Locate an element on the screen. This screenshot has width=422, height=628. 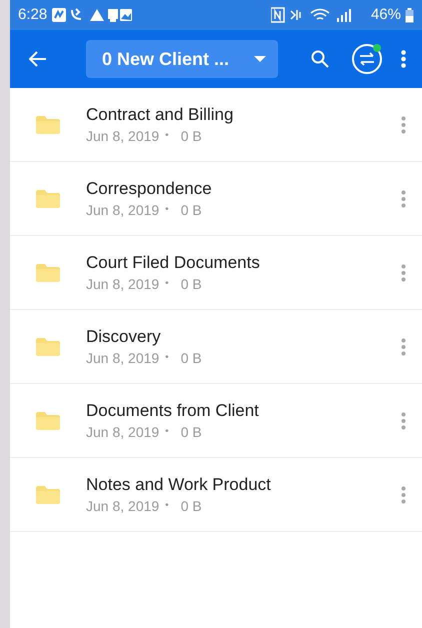
back-arrow-icon is located at coordinates (38, 59).